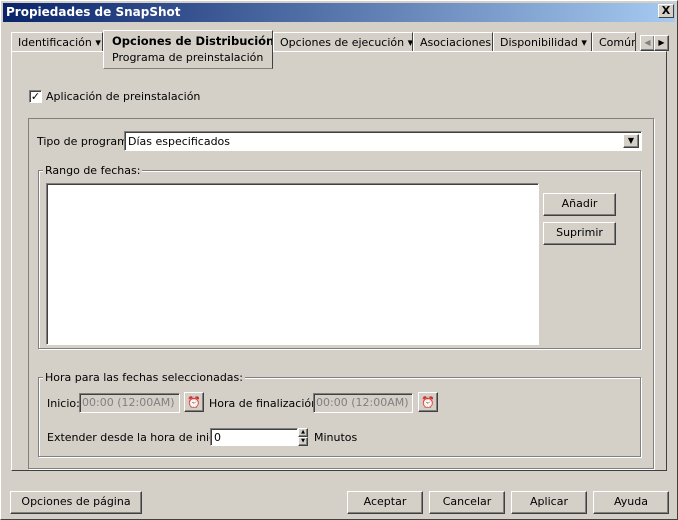 This screenshot has width=678, height=520. Describe the element at coordinates (549, 502) in the screenshot. I see `apply-button: Aplicar` at that location.